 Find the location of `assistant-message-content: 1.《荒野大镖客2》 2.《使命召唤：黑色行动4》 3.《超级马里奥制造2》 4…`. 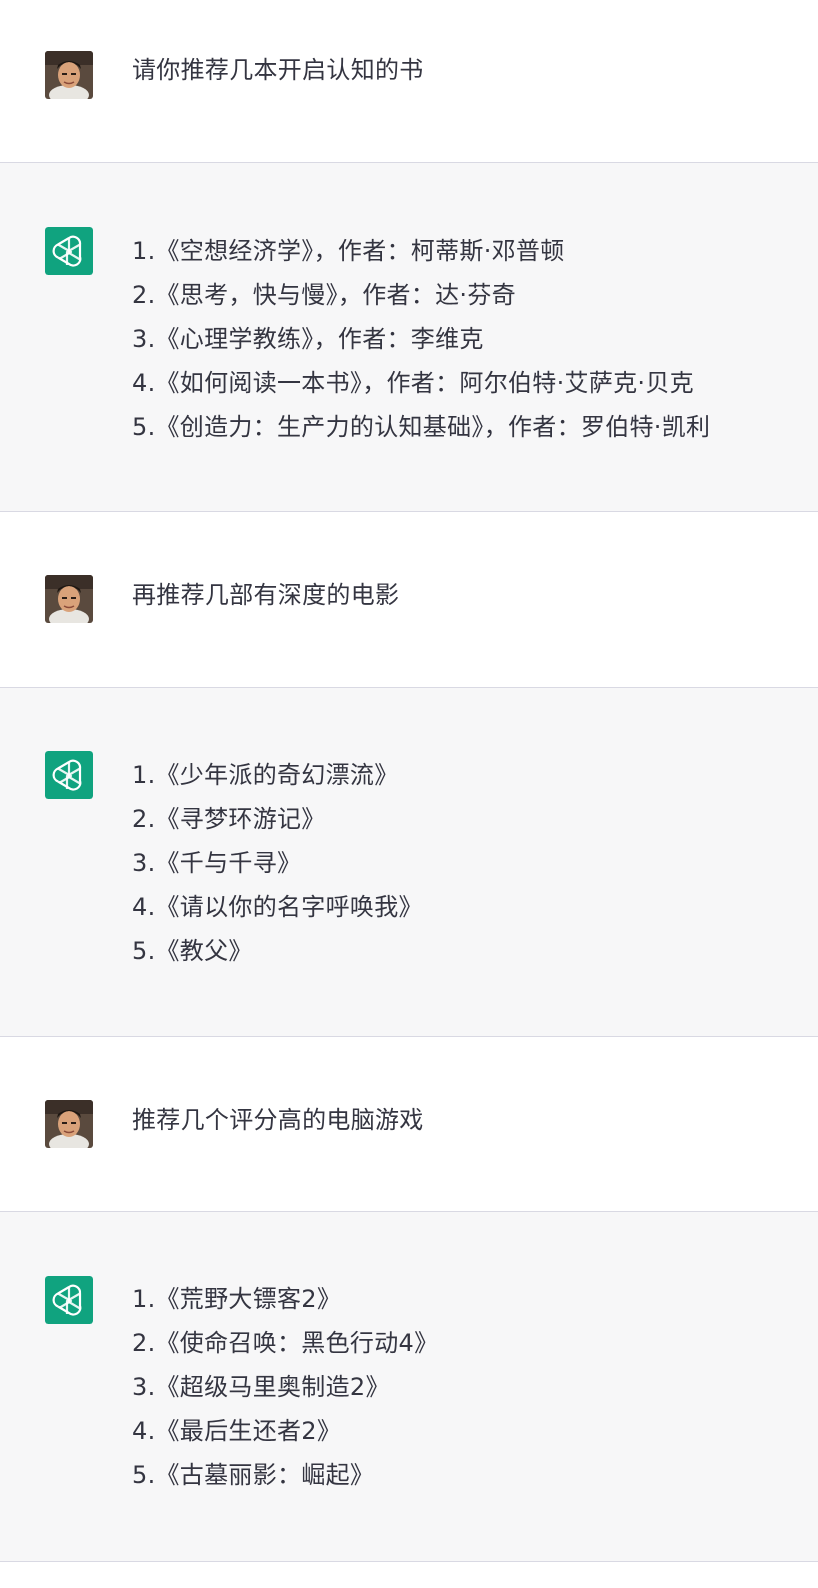

assistant-message-content: 1.《荒野大镖客2》 2.《使命召唤：黑色行动4》 3.《超级马里奥制造2》 4… is located at coordinates (455, 1387).